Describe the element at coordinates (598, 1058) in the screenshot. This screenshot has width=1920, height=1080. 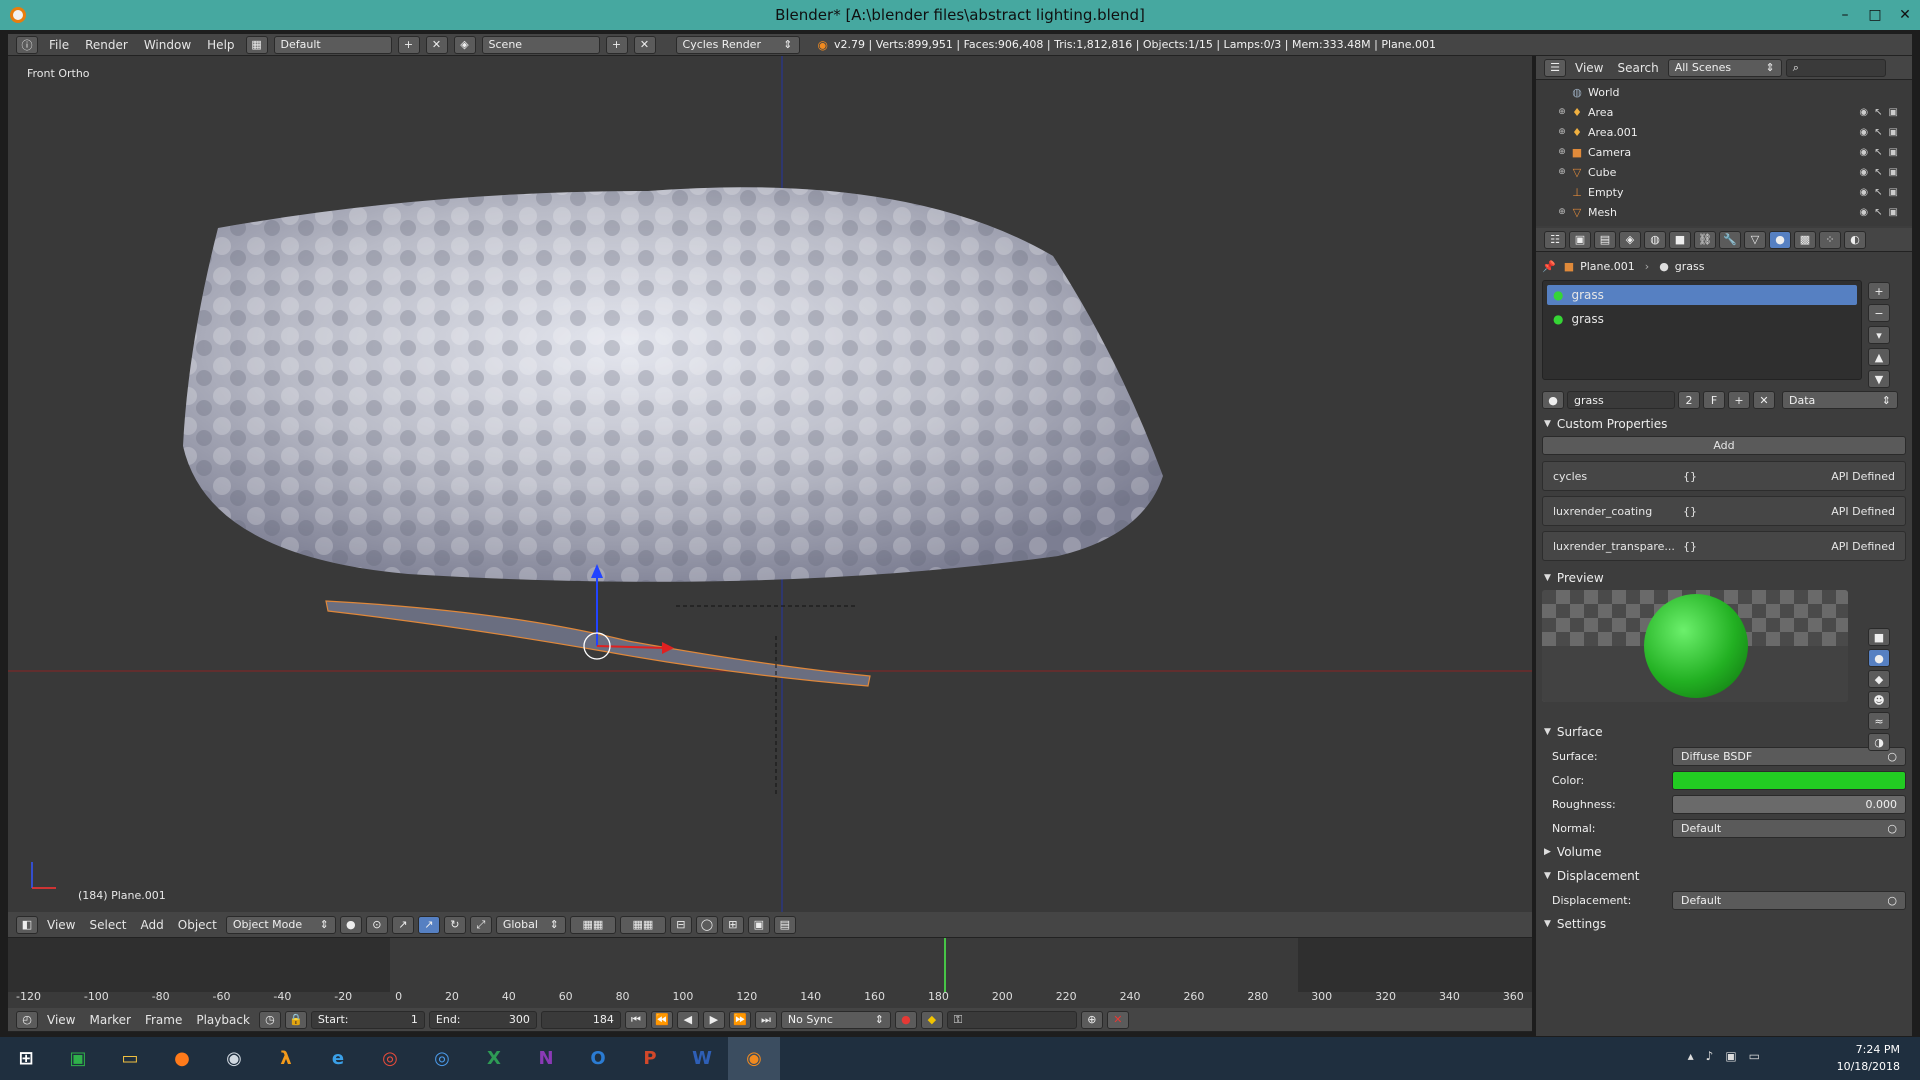
I see `outlook-icon: O` at that location.